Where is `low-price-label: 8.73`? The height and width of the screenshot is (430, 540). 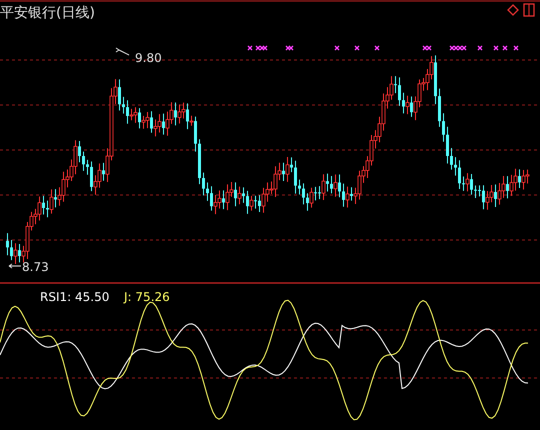
low-price-label: 8.73 is located at coordinates (35, 267).